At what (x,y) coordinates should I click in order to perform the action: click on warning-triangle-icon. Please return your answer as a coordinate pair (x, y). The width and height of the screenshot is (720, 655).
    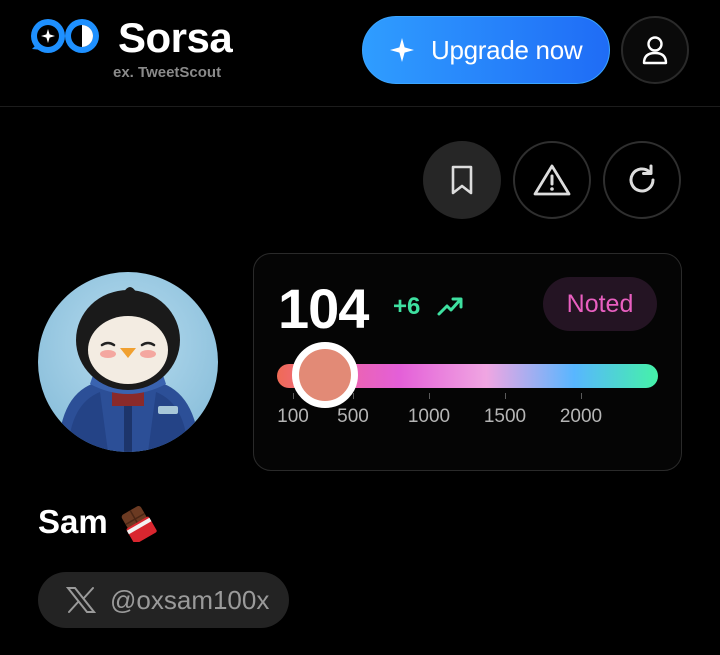
    Looking at the image, I should click on (552, 180).